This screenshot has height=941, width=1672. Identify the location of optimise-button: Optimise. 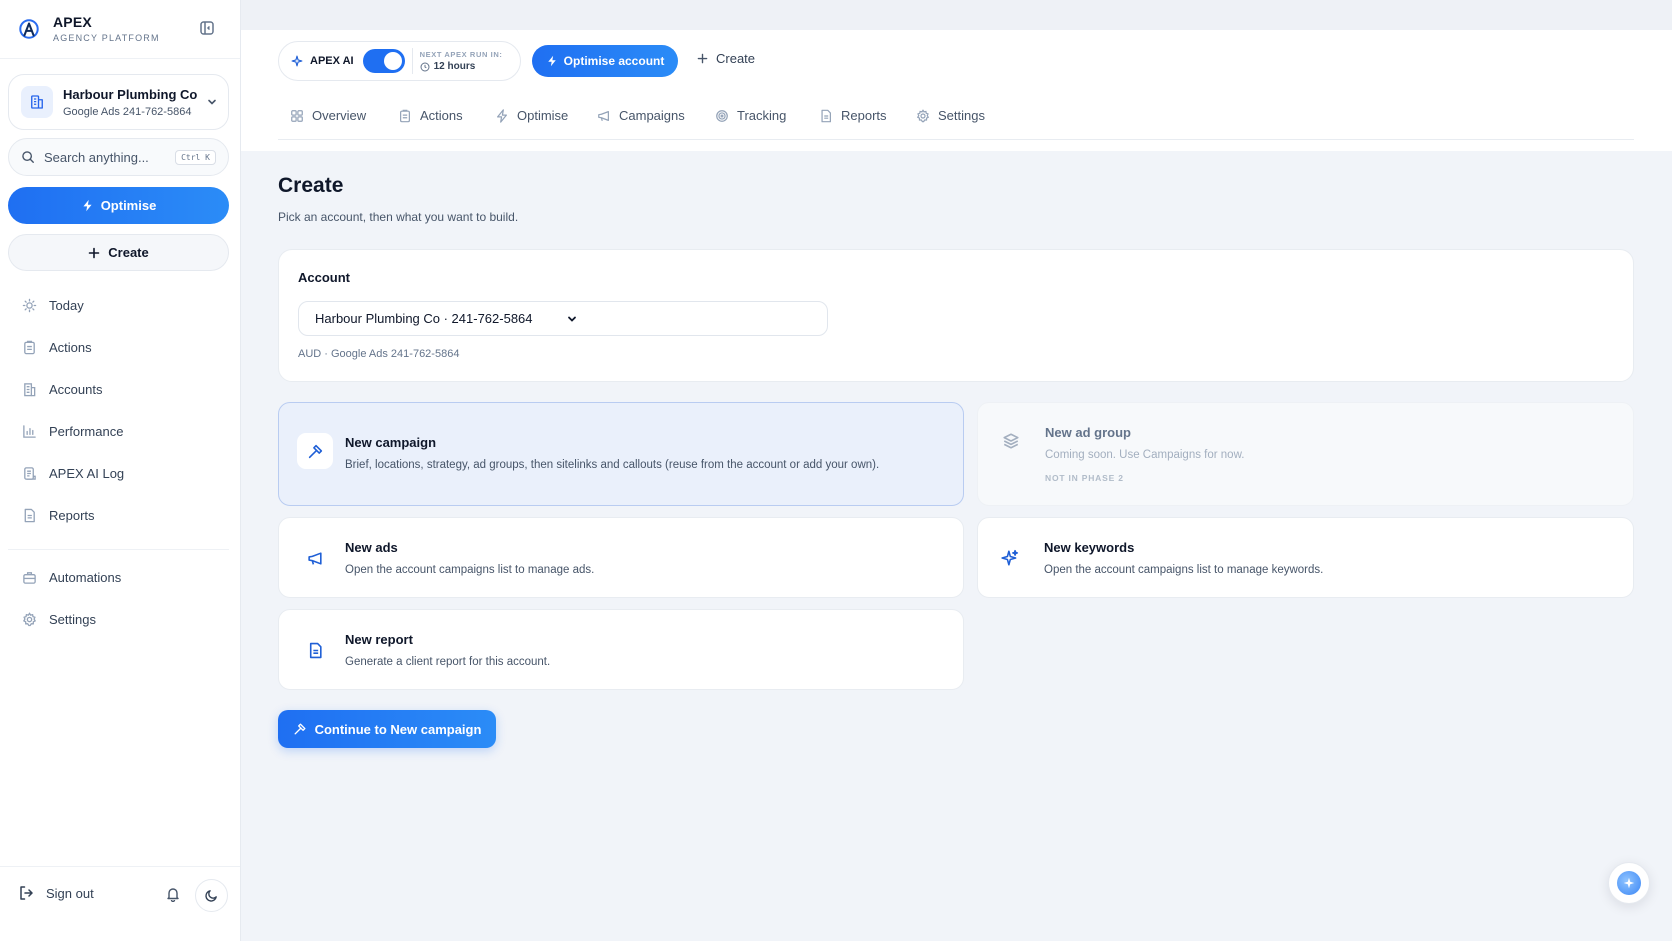
(118, 205).